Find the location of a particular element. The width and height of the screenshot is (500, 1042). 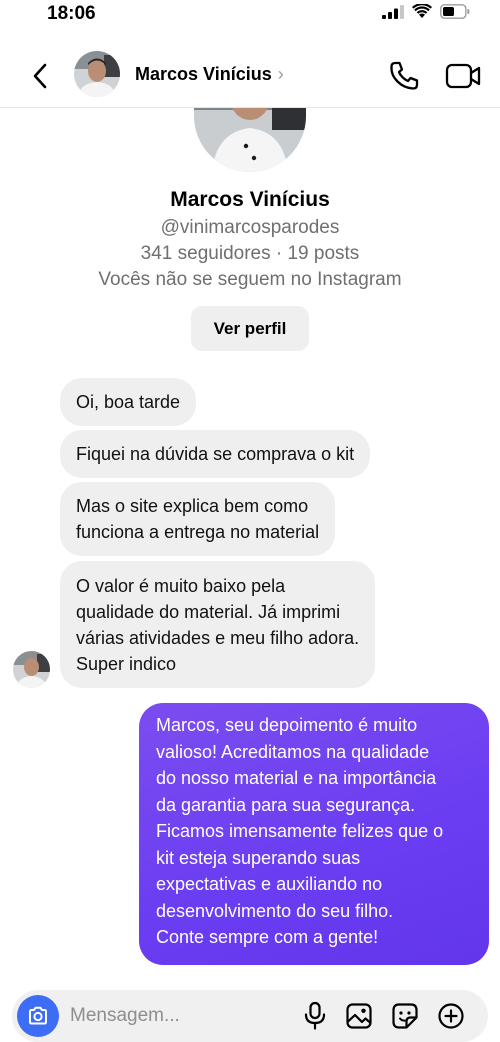

image-icon is located at coordinates (359, 1016).